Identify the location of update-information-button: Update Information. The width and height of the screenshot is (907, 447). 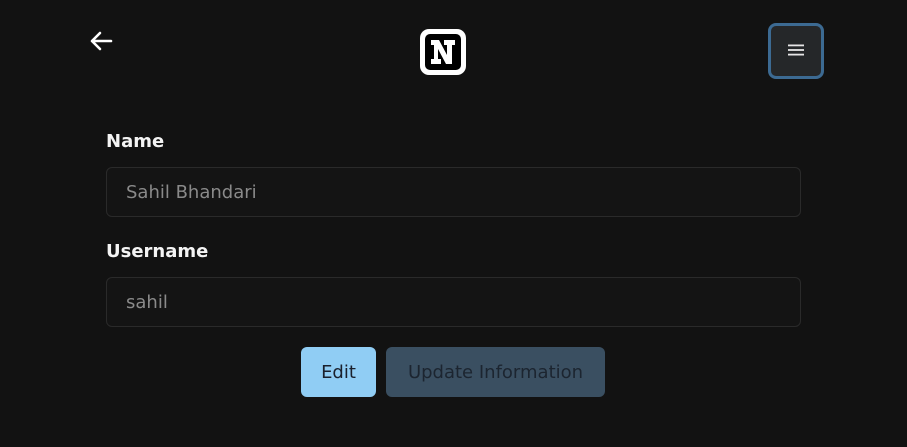
(495, 372).